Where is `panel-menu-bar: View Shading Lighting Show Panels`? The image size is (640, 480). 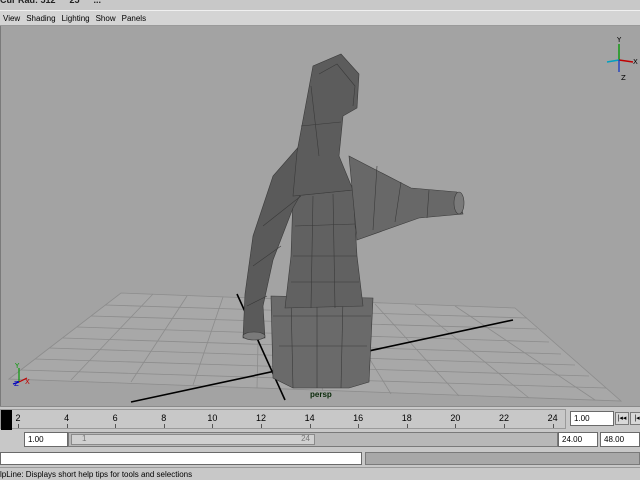 panel-menu-bar: View Shading Lighting Show Panels is located at coordinates (320, 18).